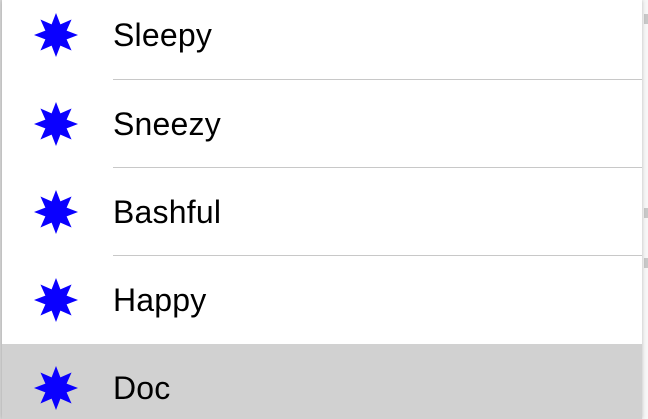 The height and width of the screenshot is (419, 648). I want to click on menu-item-label: Sneezy, so click(167, 123).